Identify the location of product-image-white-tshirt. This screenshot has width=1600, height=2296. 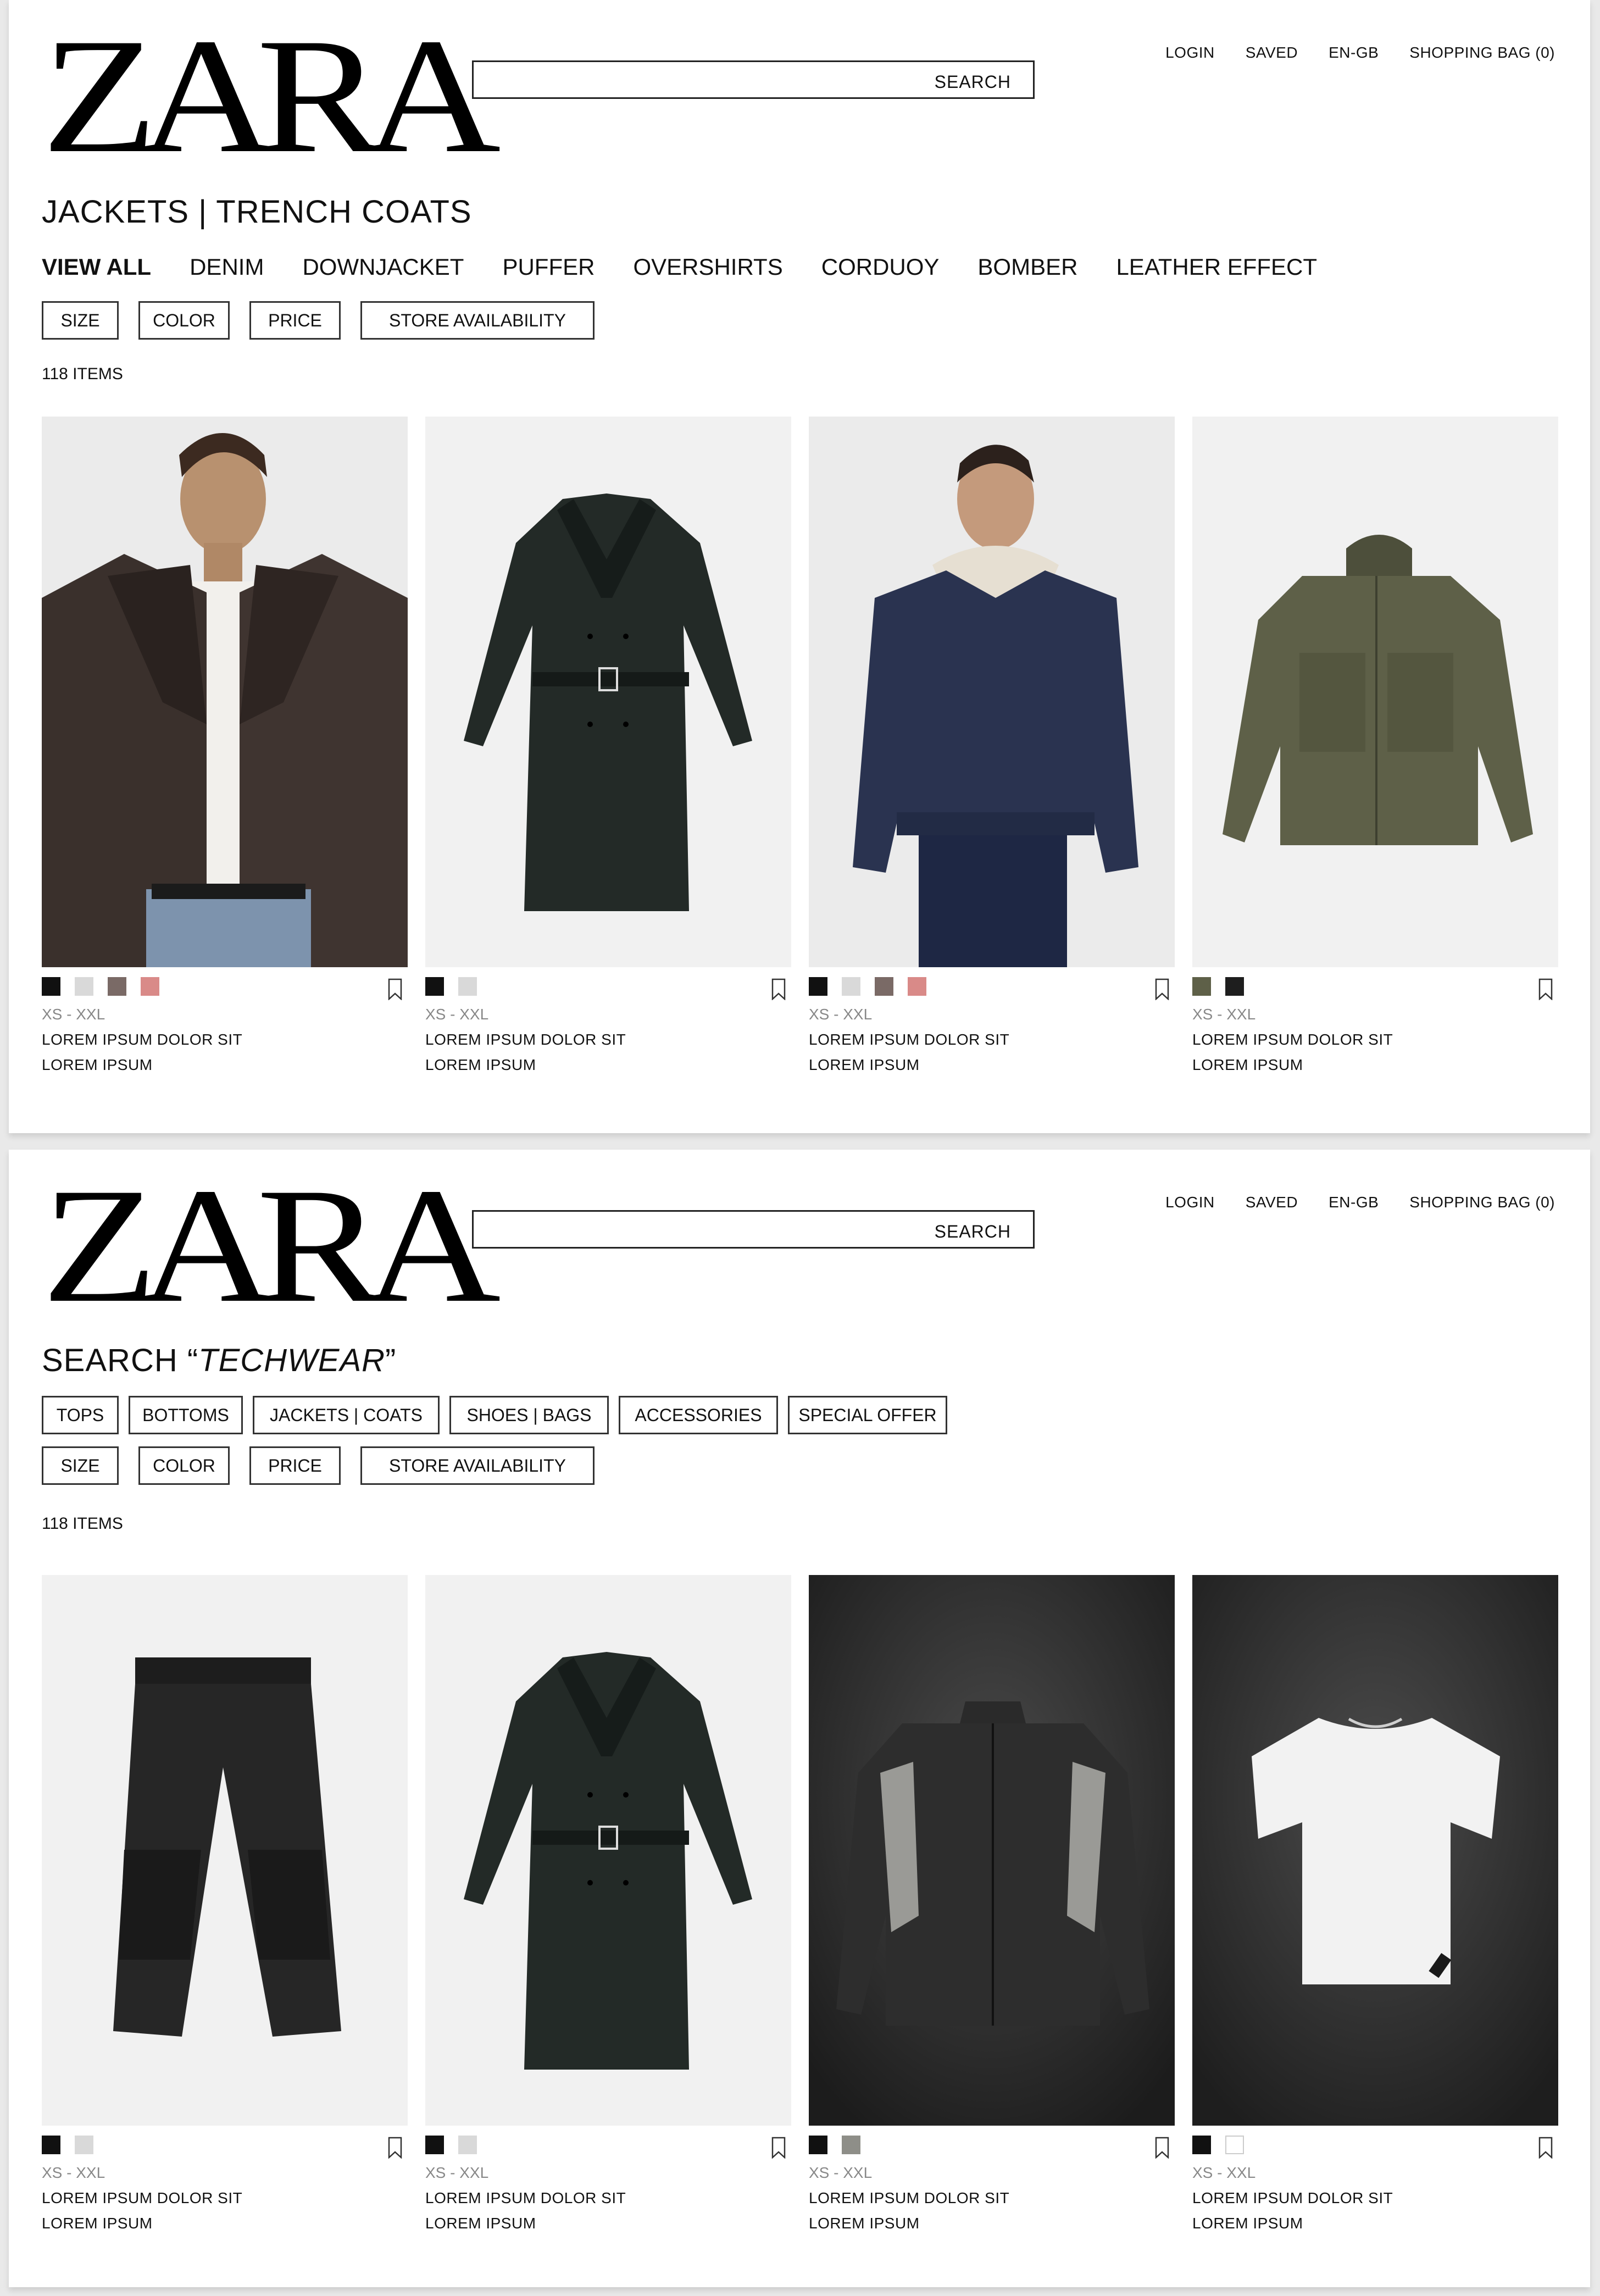
(1375, 1850).